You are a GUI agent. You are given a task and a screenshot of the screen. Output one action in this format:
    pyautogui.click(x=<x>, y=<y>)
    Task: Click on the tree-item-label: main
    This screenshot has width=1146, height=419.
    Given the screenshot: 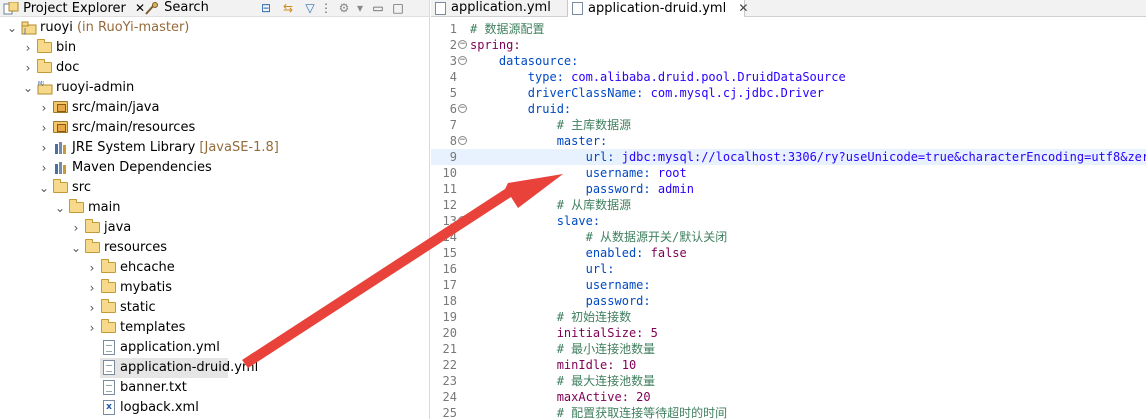 What is the action you would take?
    pyautogui.click(x=104, y=208)
    